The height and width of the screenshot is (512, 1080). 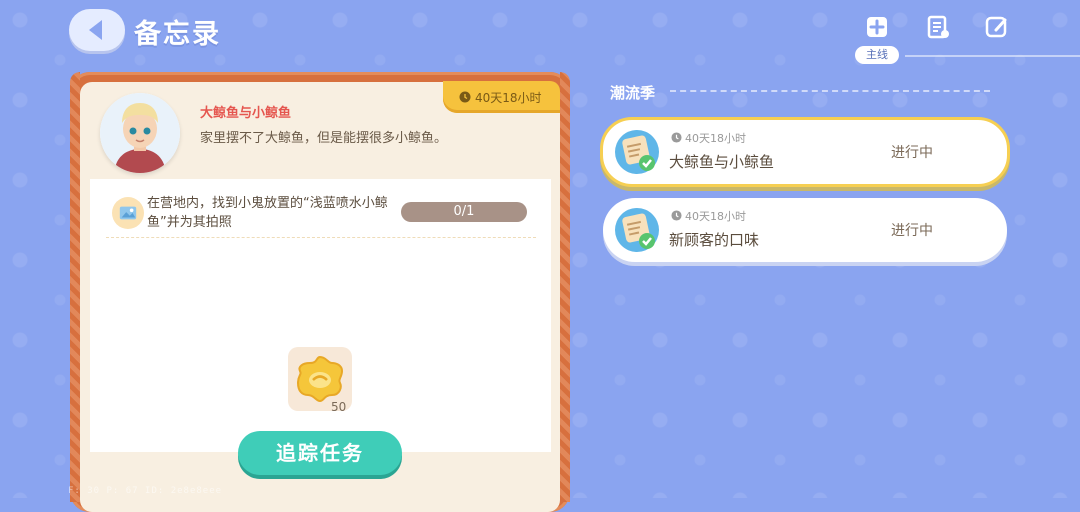 I want to click on tab-main-label: 主线, so click(x=877, y=55).